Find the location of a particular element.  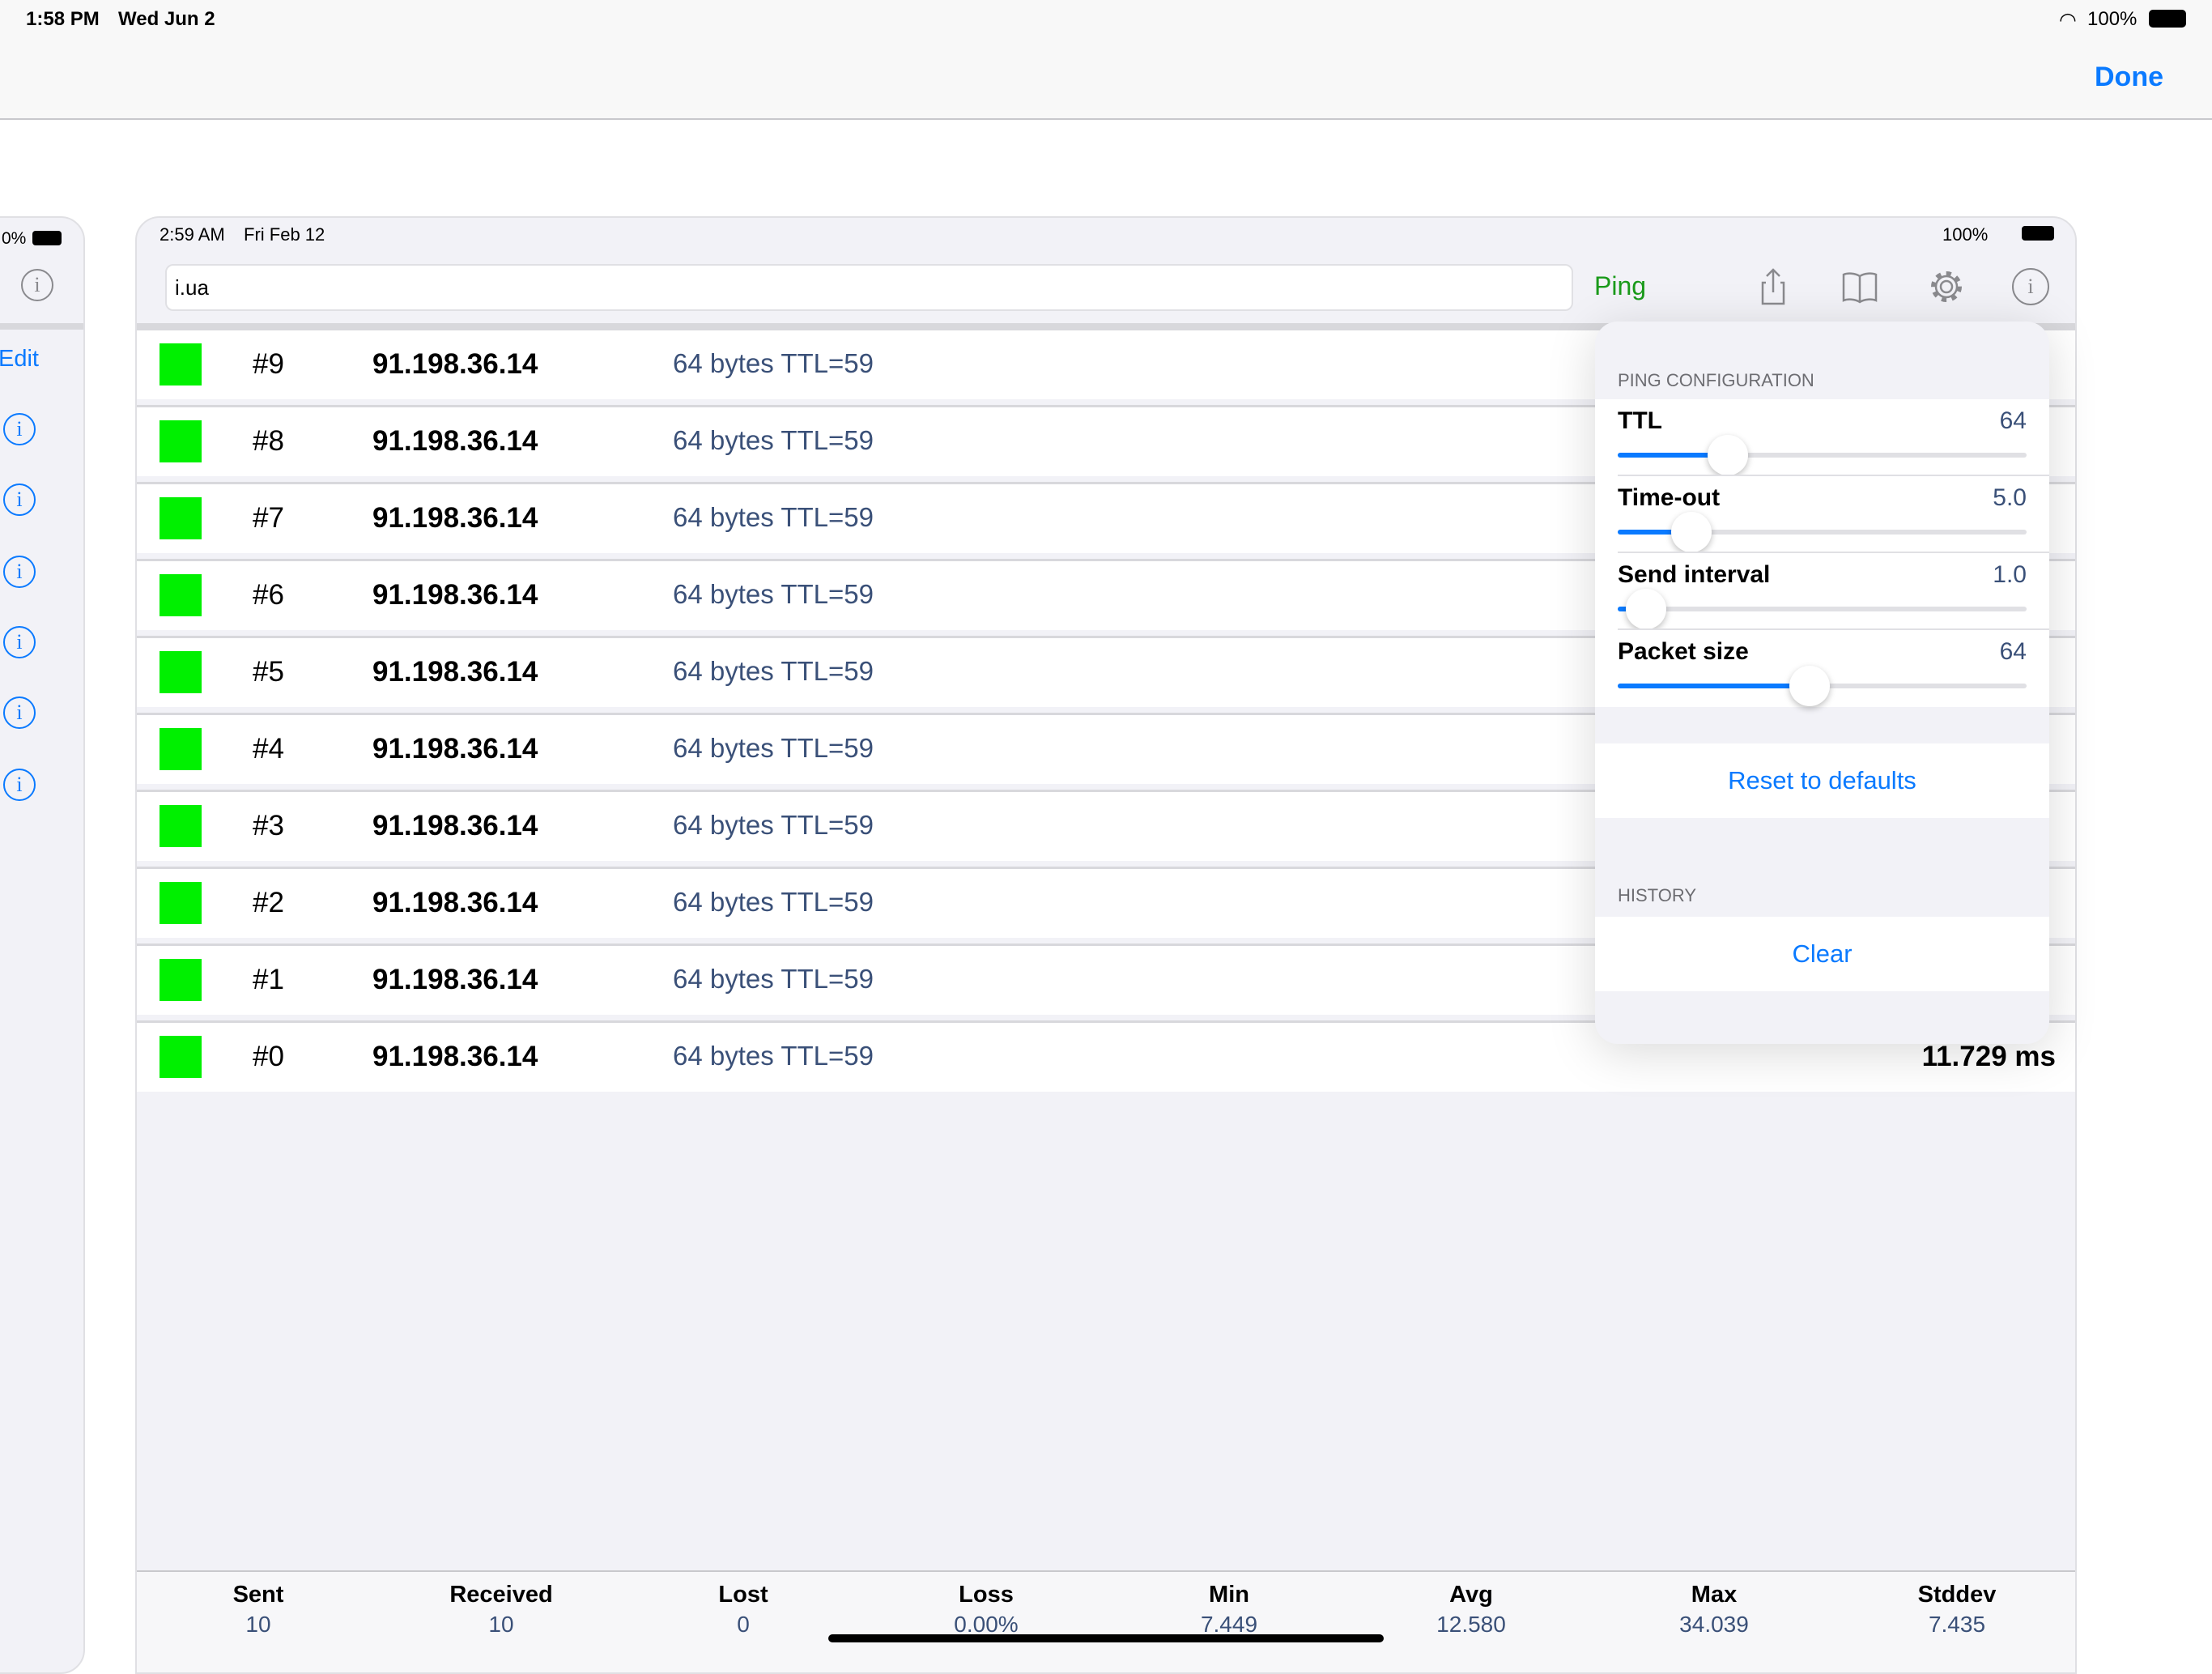

stat-min: Min 7.449 is located at coordinates (1230, 1610).